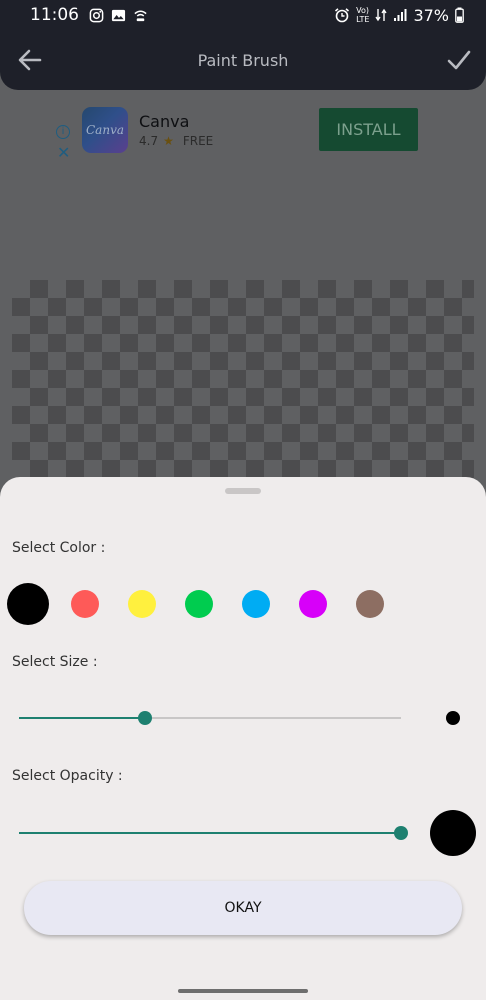 The height and width of the screenshot is (1000, 486). What do you see at coordinates (401, 833) in the screenshot?
I see `opacity-slider-thumb` at bounding box center [401, 833].